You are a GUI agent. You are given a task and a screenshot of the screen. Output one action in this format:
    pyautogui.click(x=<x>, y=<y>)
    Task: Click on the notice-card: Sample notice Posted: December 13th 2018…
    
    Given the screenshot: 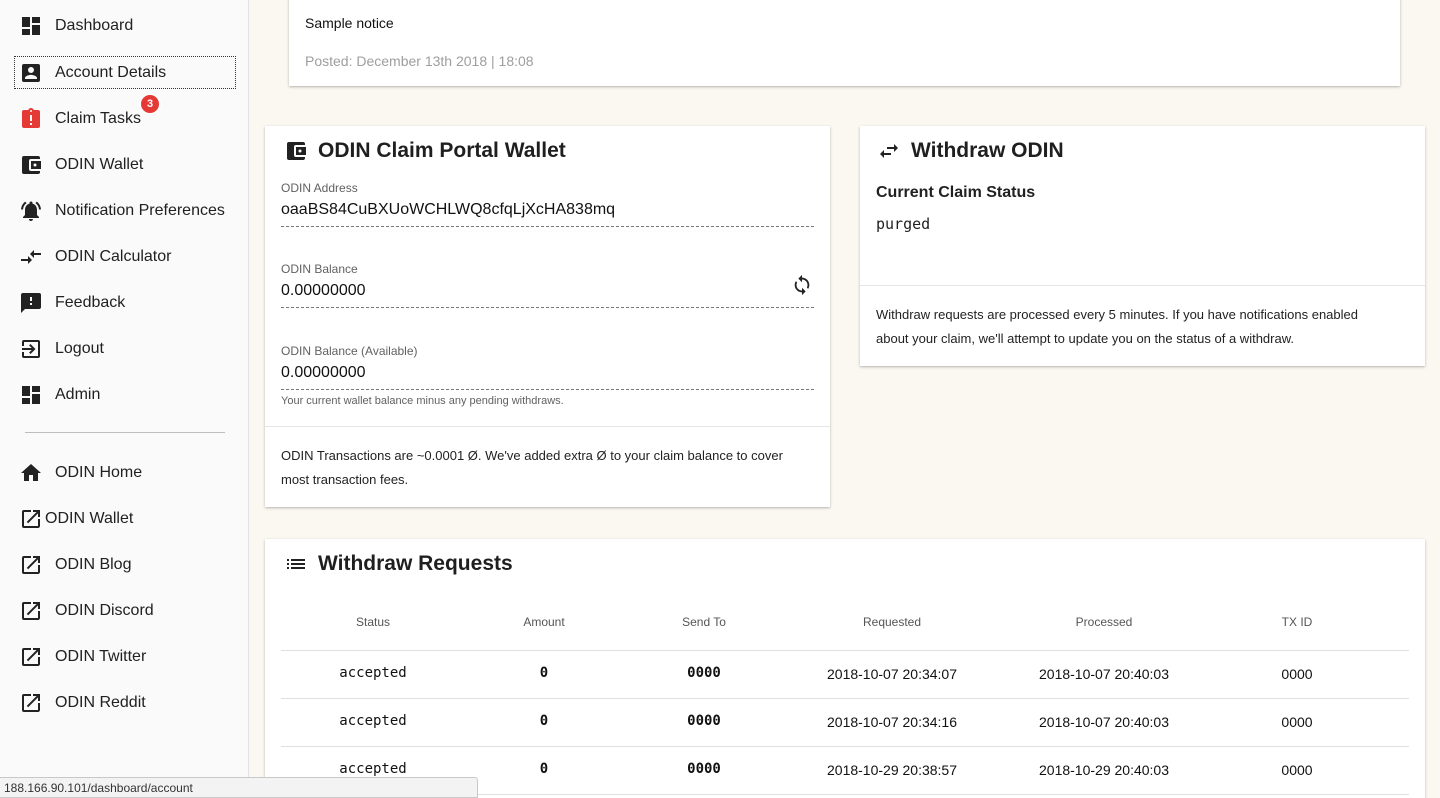 What is the action you would take?
    pyautogui.click(x=844, y=43)
    